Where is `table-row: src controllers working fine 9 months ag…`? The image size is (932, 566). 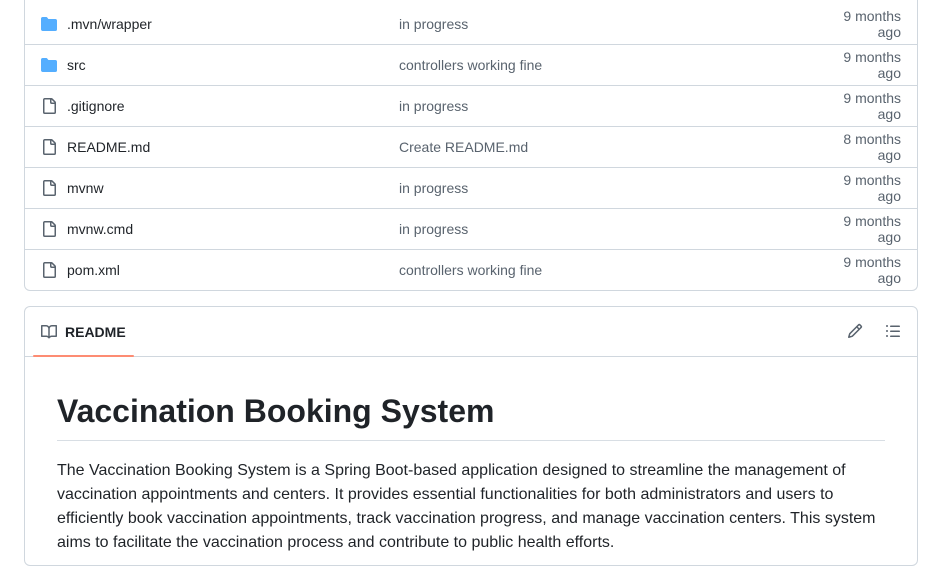 table-row: src controllers working fine 9 months ag… is located at coordinates (471, 64).